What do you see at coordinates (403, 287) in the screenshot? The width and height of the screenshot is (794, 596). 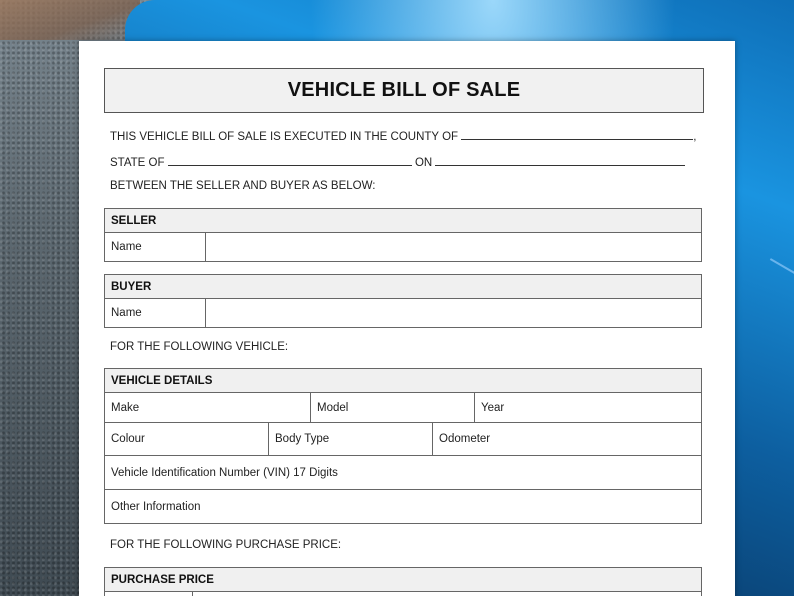 I see `buyer-heading: BUYER` at bounding box center [403, 287].